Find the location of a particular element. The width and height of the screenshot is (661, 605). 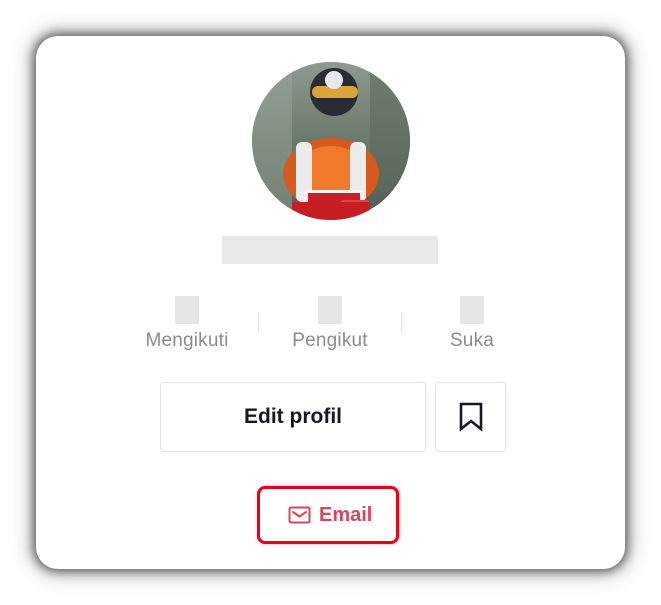

stat-followers: Pengikut is located at coordinates (330, 324).